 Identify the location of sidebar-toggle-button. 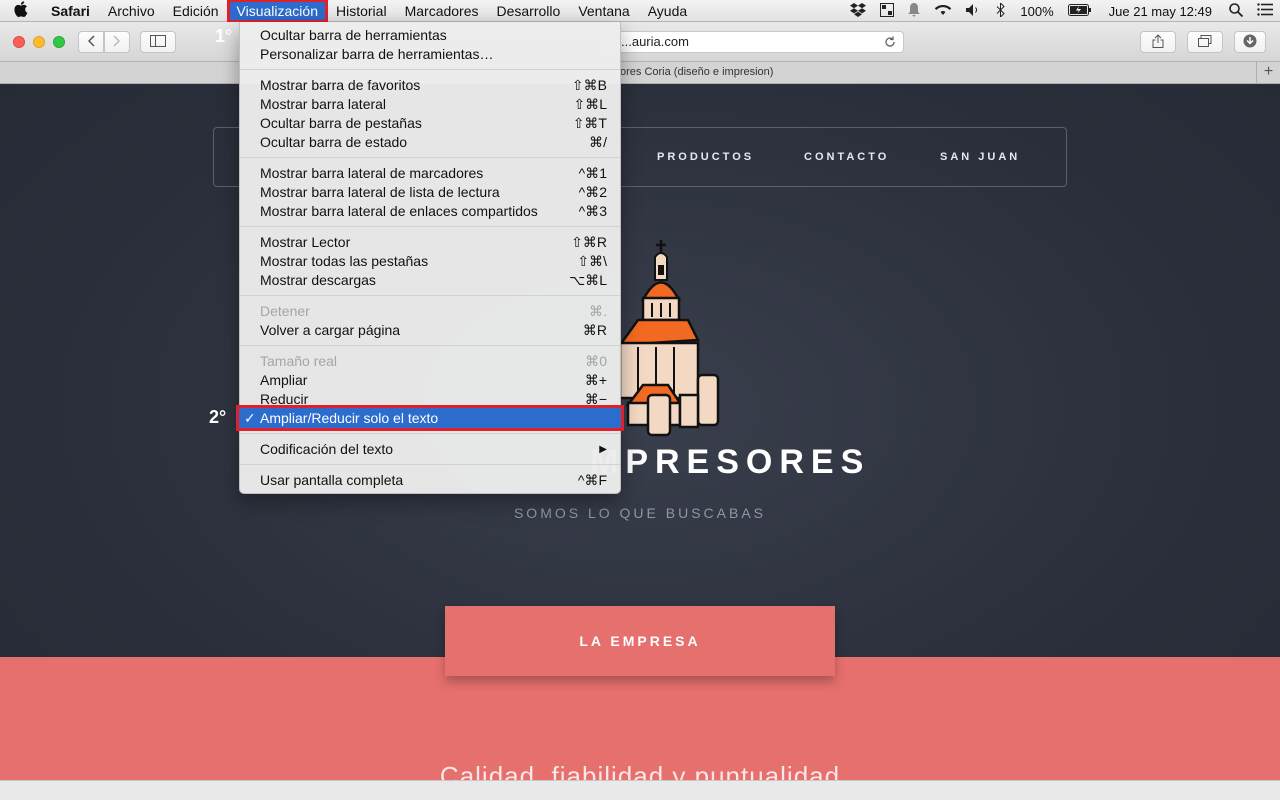
(158, 42).